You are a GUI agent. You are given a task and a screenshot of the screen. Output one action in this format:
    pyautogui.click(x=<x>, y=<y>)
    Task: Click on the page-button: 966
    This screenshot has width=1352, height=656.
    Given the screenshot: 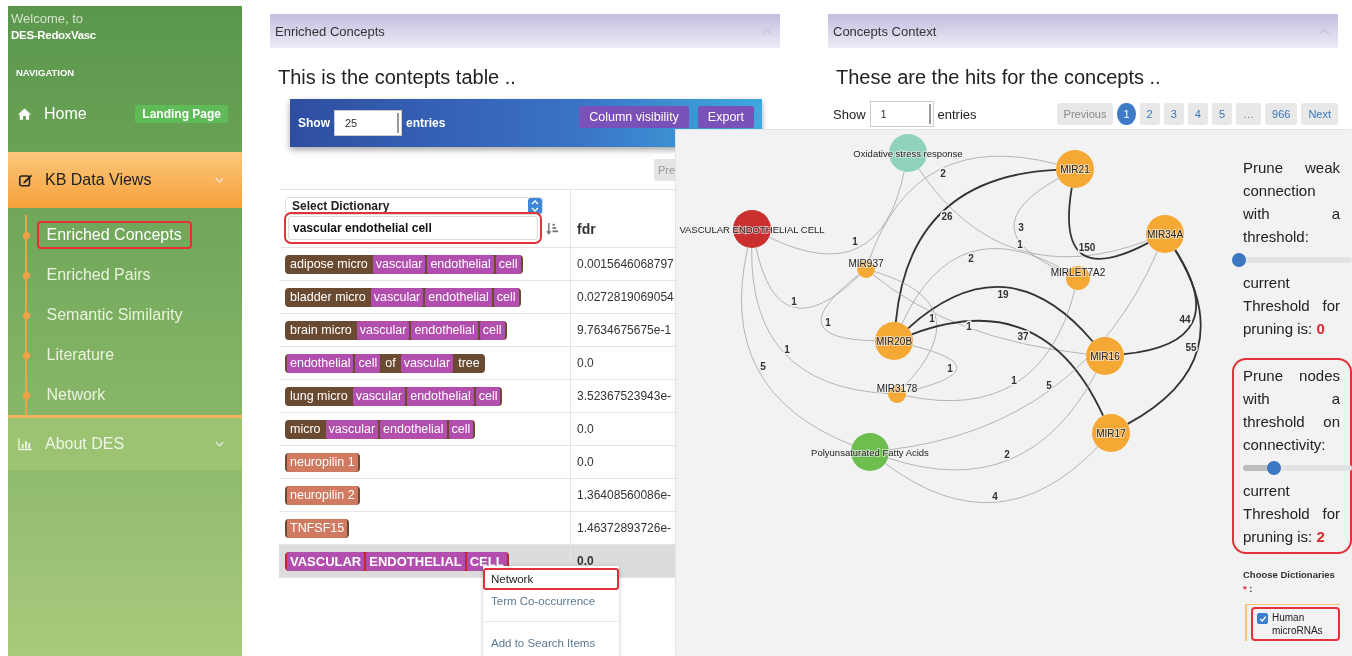 What is the action you would take?
    pyautogui.click(x=1281, y=114)
    